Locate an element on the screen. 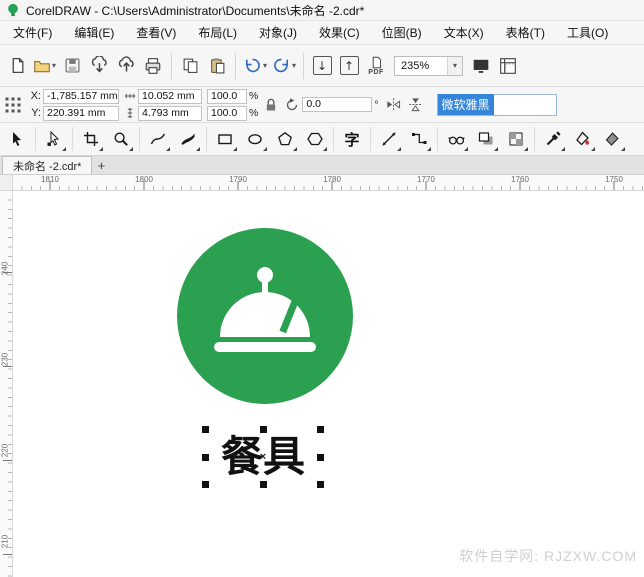 This screenshot has width=644, height=577. export-button: ↑ is located at coordinates (349, 66).